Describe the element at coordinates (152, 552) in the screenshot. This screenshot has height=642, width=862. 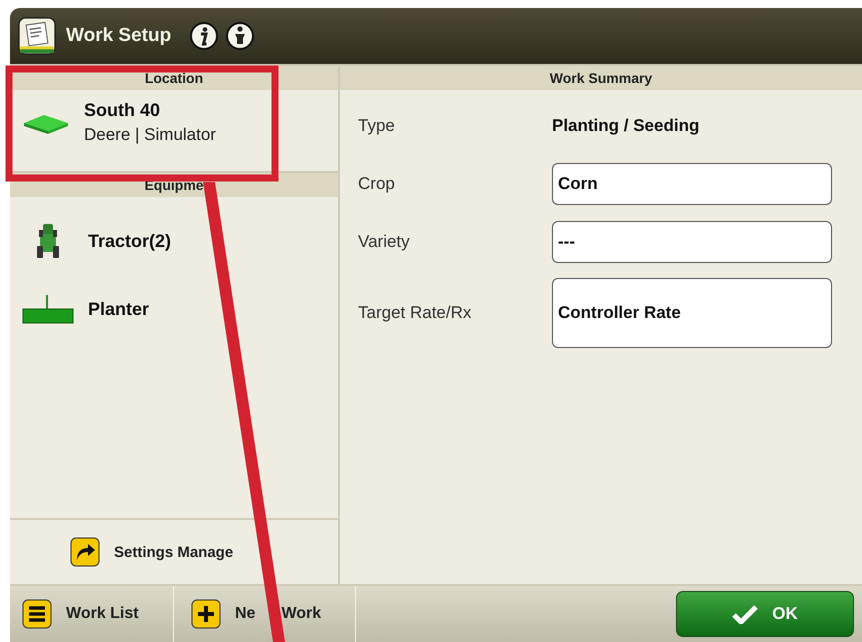
I see `settings-manager-button: Settings Manage` at that location.